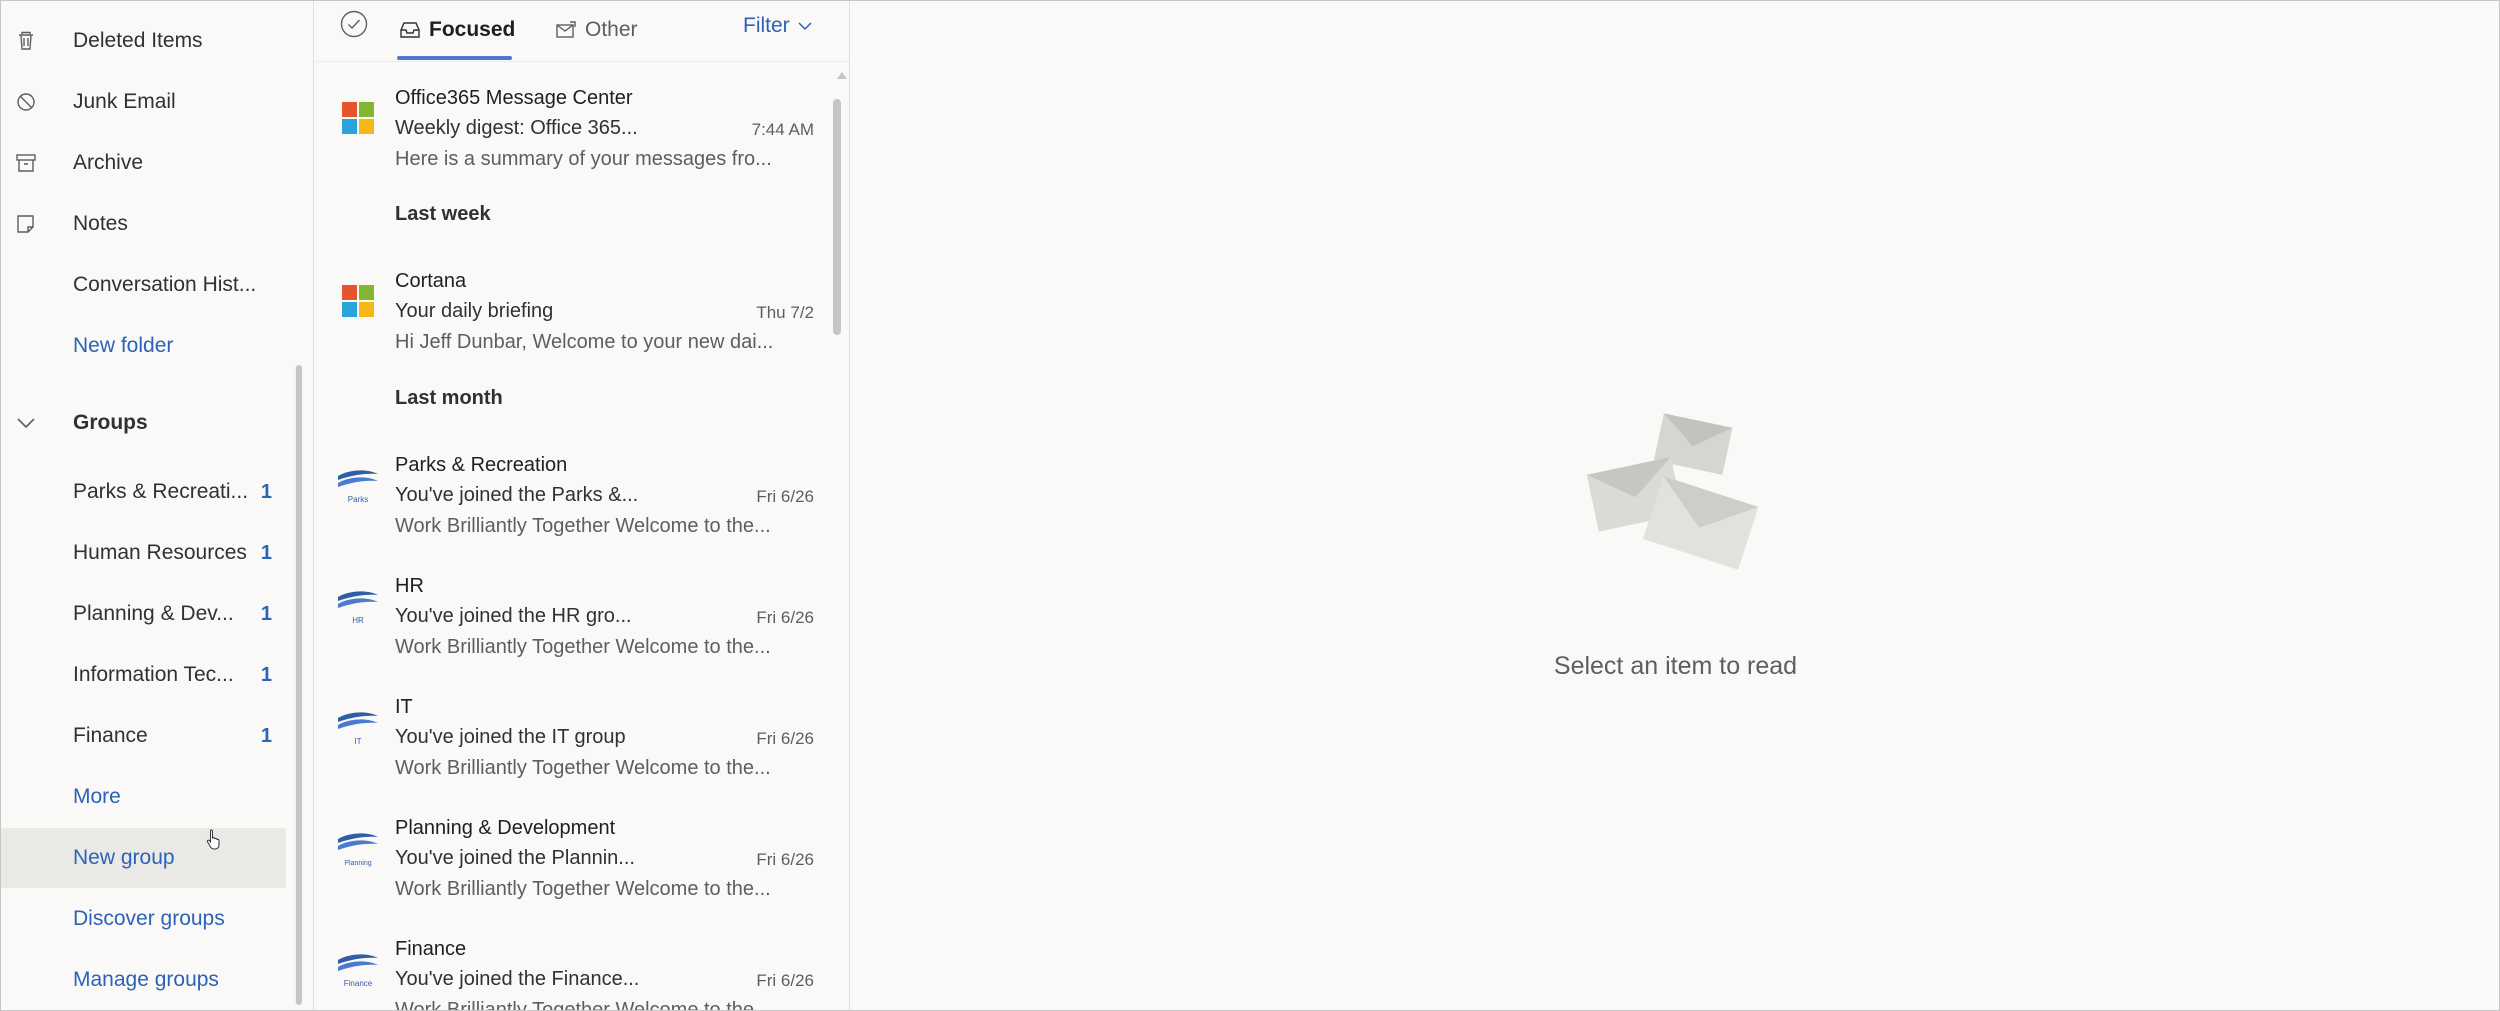 The width and height of the screenshot is (2500, 1011). I want to click on group-logo-icon: Planning, so click(358, 850).